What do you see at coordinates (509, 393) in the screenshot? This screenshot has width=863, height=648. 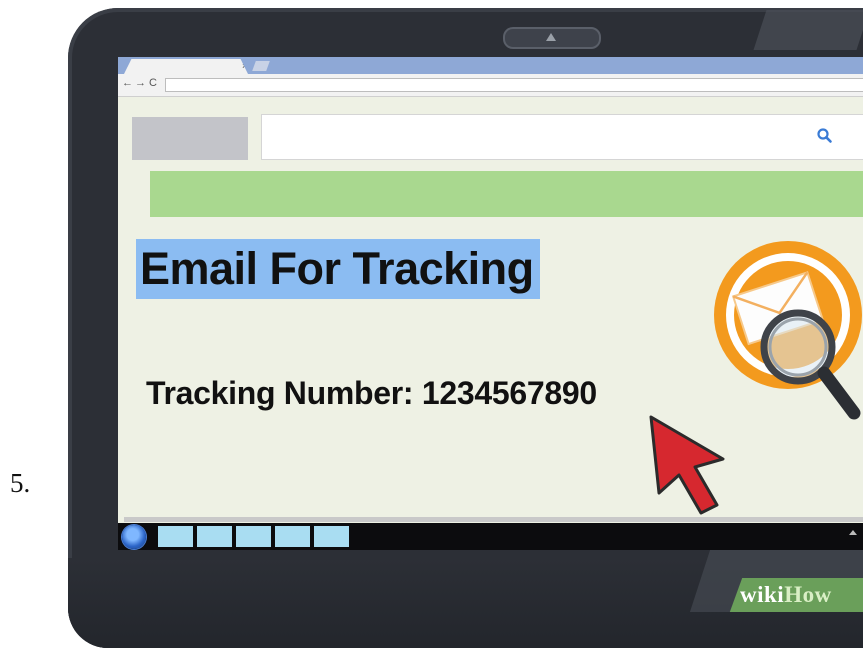 I see `tracking-number-value: 1234567890` at bounding box center [509, 393].